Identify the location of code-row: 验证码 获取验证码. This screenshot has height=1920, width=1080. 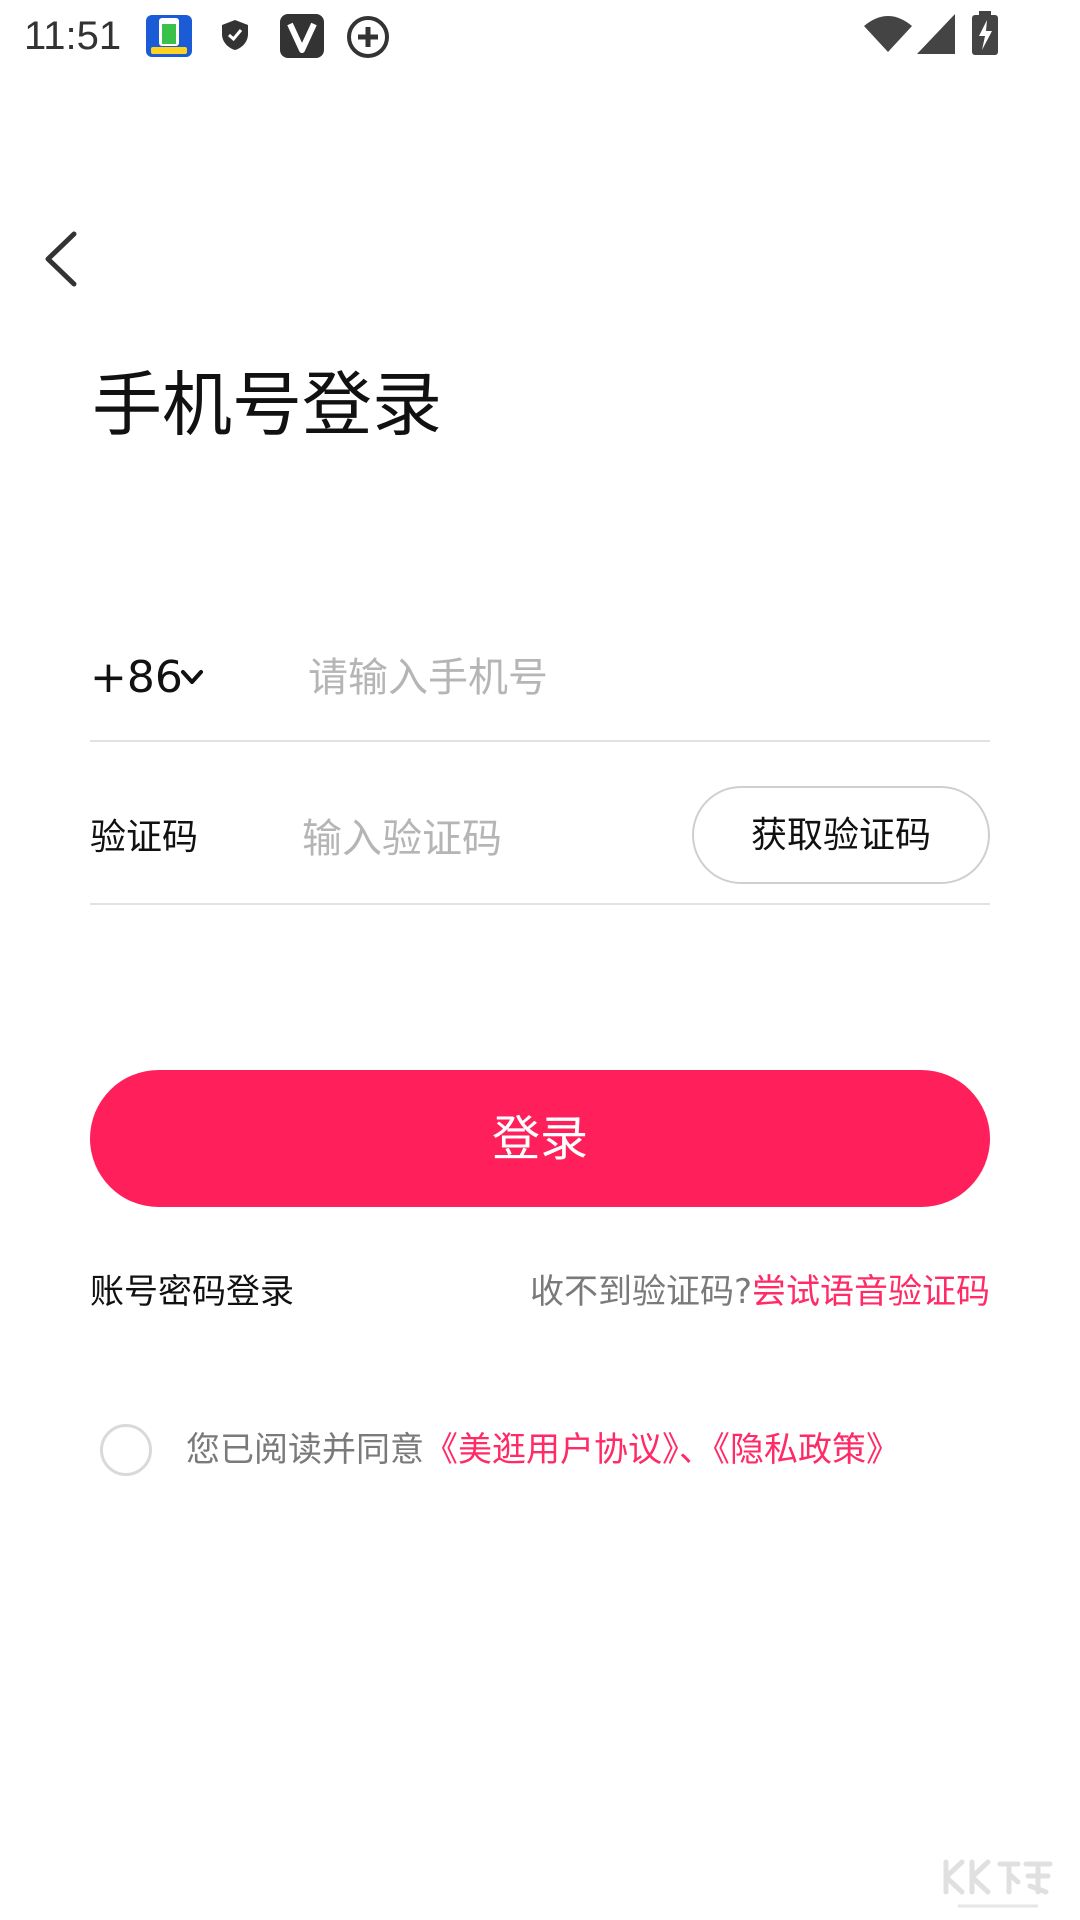
(540, 842).